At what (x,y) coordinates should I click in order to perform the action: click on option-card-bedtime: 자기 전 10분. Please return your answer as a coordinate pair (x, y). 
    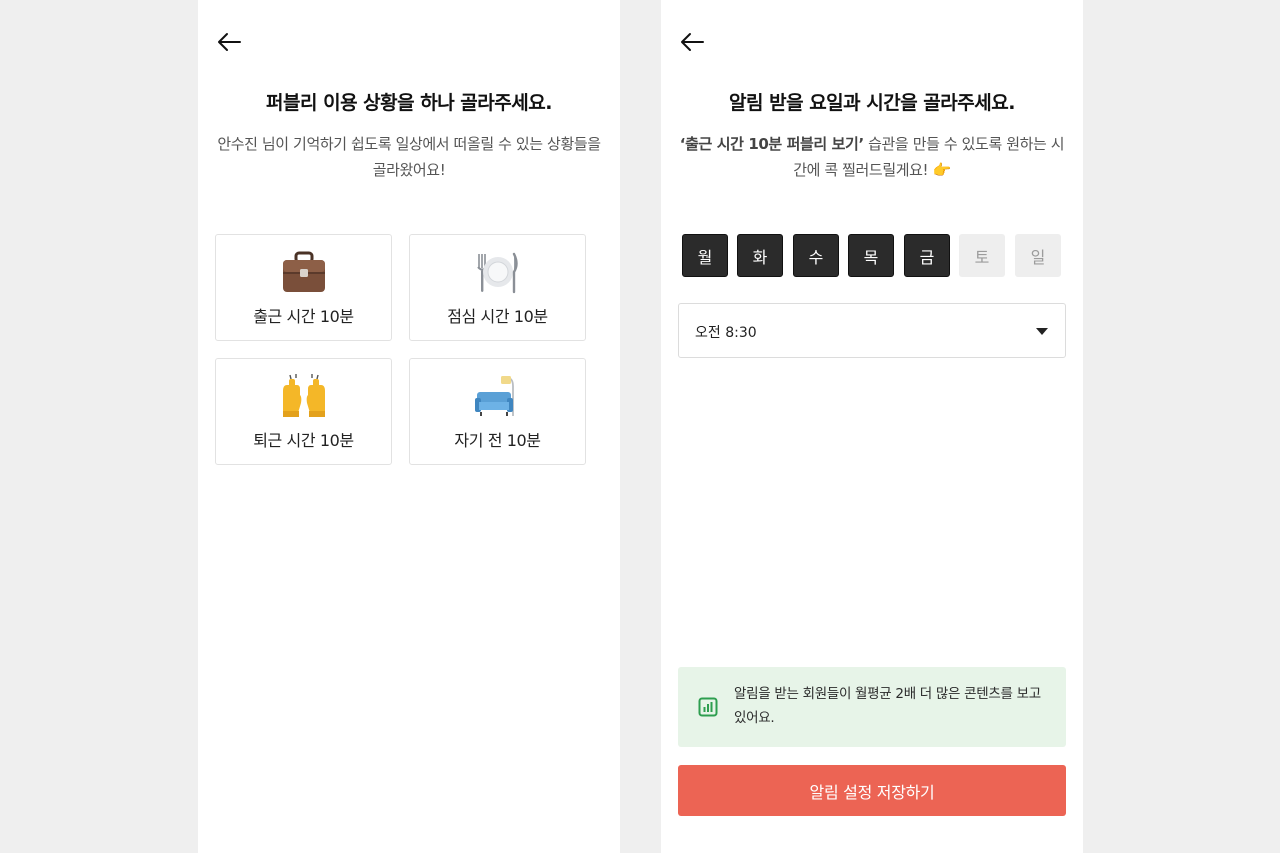
    Looking at the image, I should click on (497, 411).